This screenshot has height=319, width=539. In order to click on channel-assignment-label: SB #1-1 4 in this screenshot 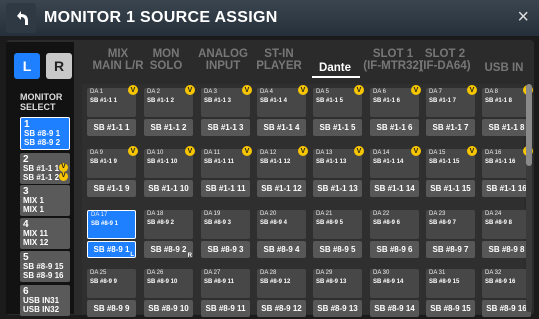, I will do `click(281, 127)`.